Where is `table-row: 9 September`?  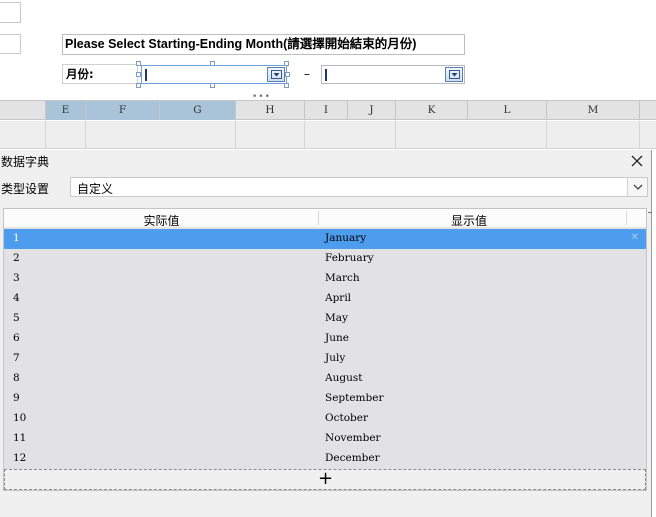
table-row: 9 September is located at coordinates (325, 399).